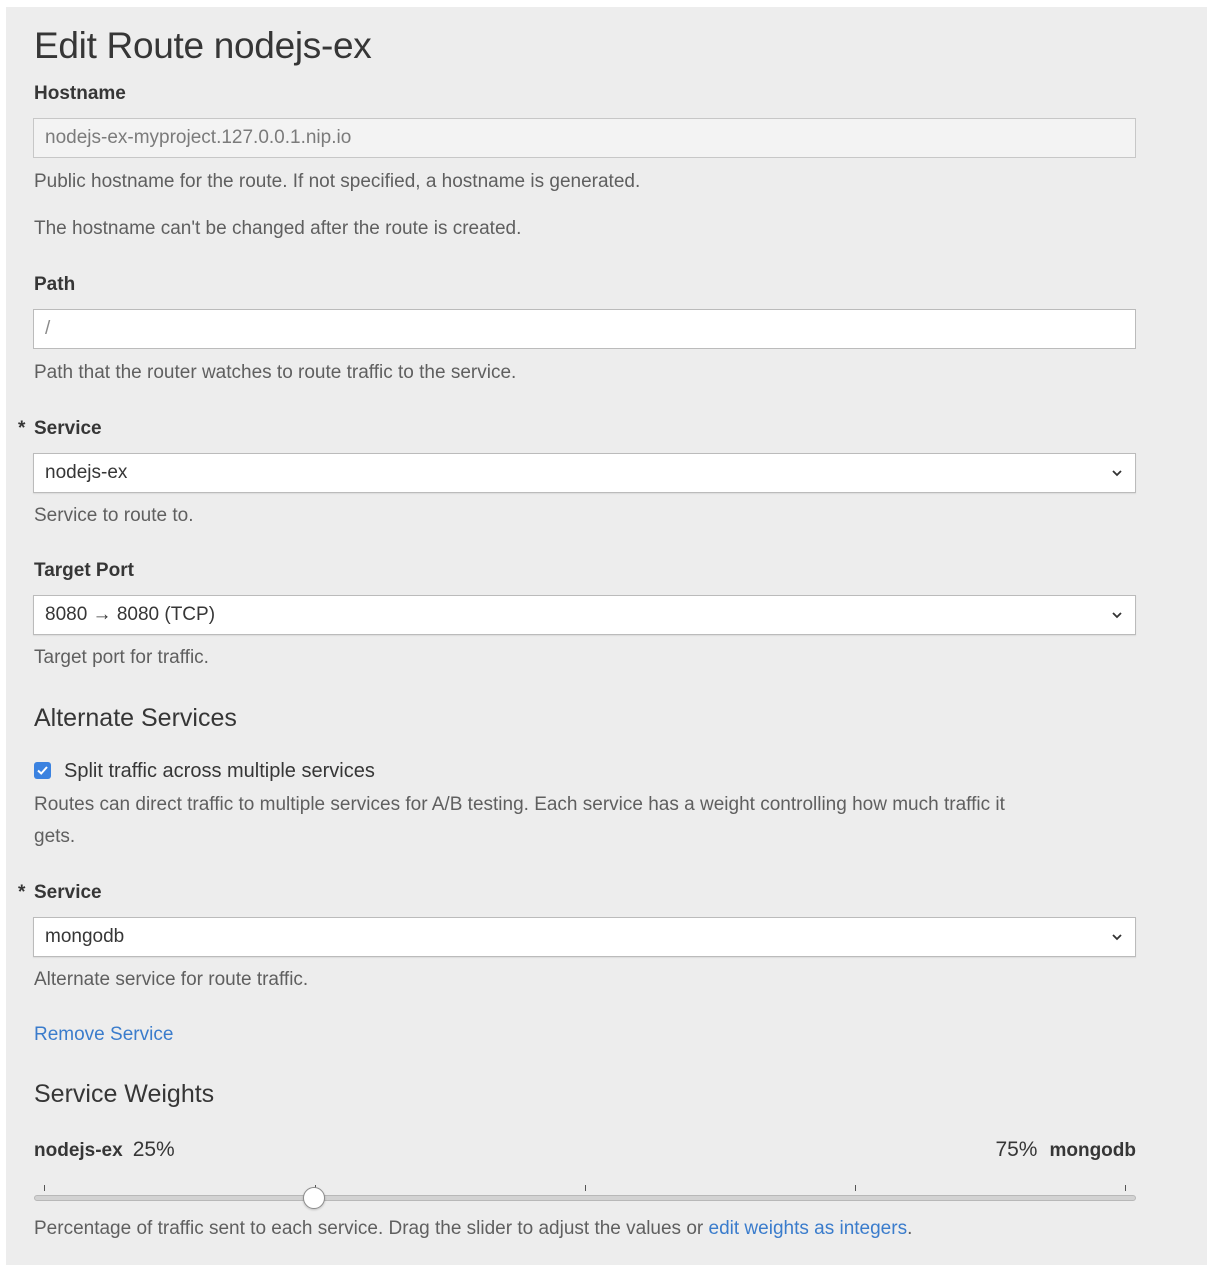 The image size is (1207, 1265). What do you see at coordinates (1092, 1150) in the screenshot?
I see `weight-right-service: mongodb` at bounding box center [1092, 1150].